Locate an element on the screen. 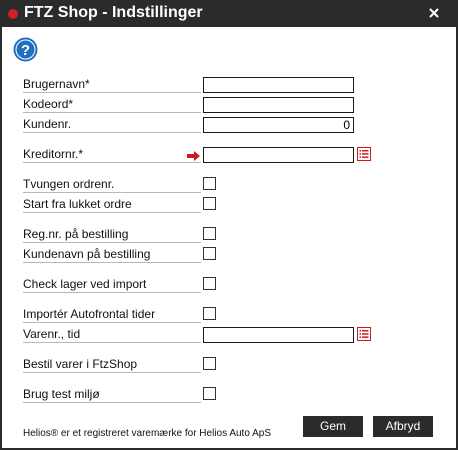 The image size is (458, 450). order-ftzshop-label: Bestil varer i FtzShop is located at coordinates (112, 365).